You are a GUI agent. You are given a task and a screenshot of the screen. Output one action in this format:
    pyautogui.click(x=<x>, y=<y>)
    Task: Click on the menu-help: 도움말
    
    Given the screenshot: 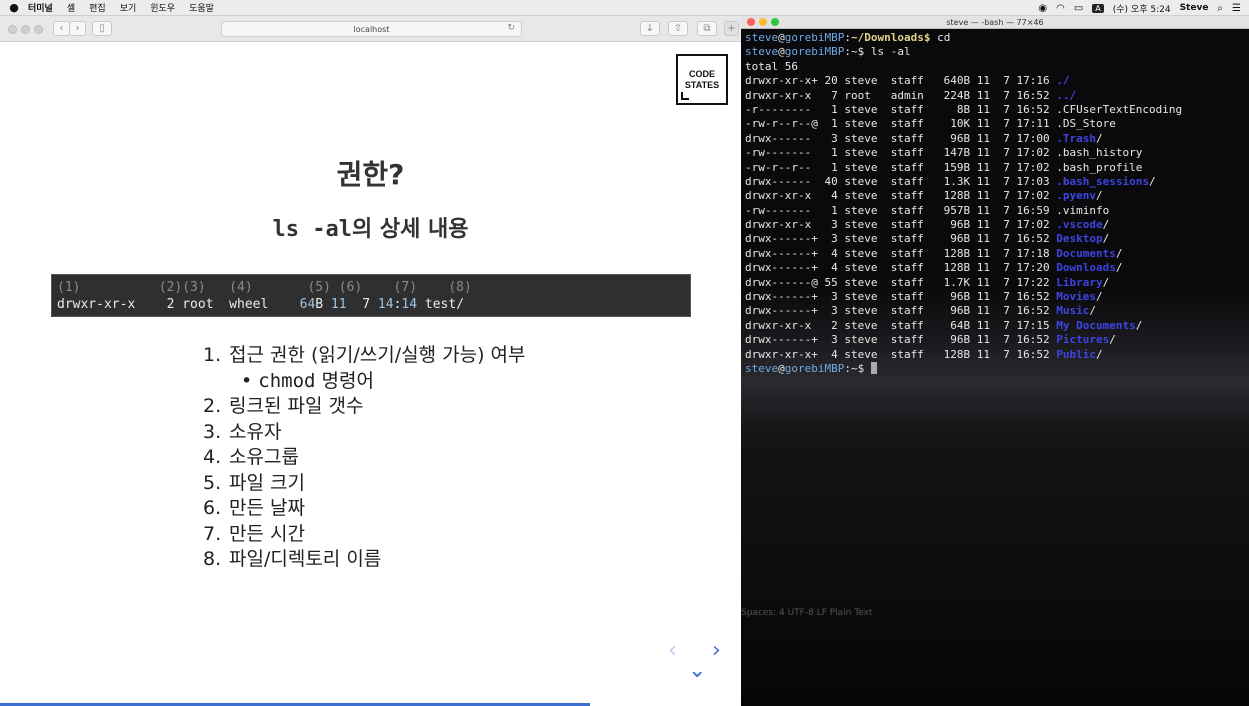 What is the action you would take?
    pyautogui.click(x=201, y=7)
    